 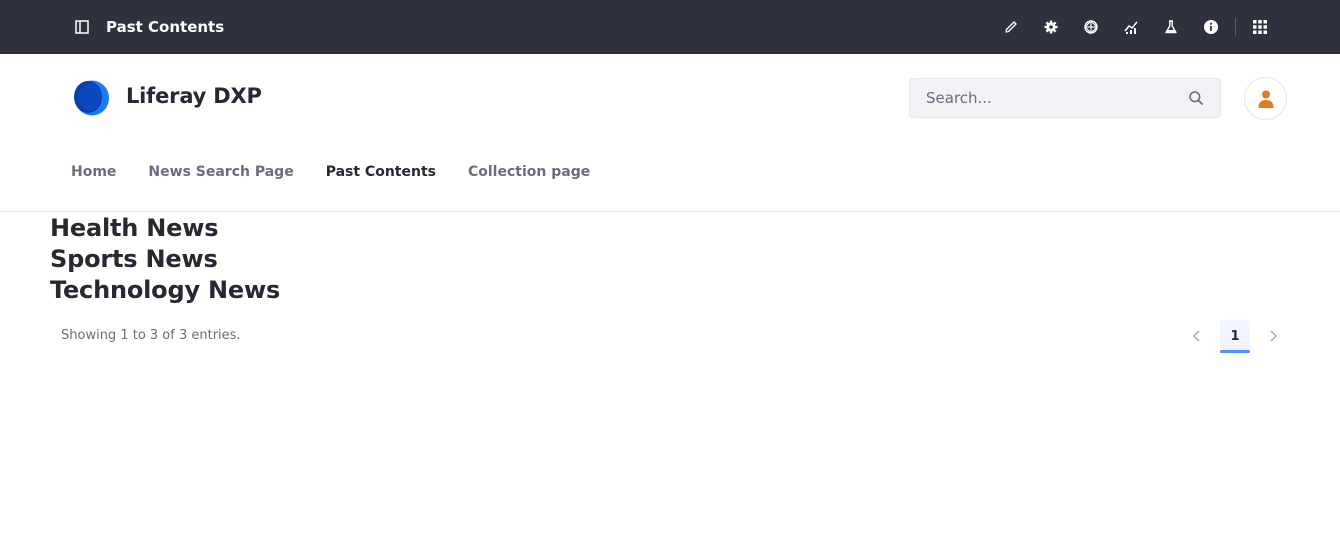 I want to click on pencil-icon, so click(x=1011, y=27).